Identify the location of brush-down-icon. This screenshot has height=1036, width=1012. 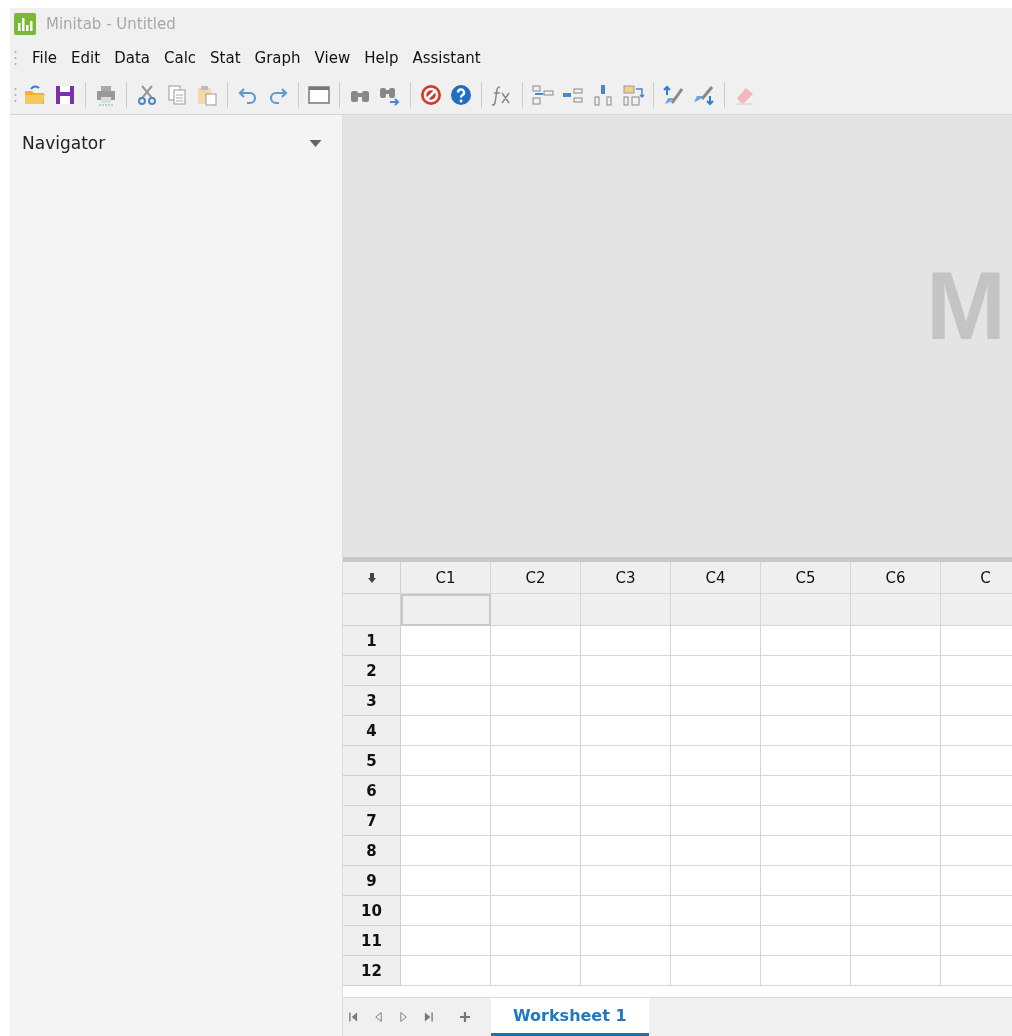
(704, 95).